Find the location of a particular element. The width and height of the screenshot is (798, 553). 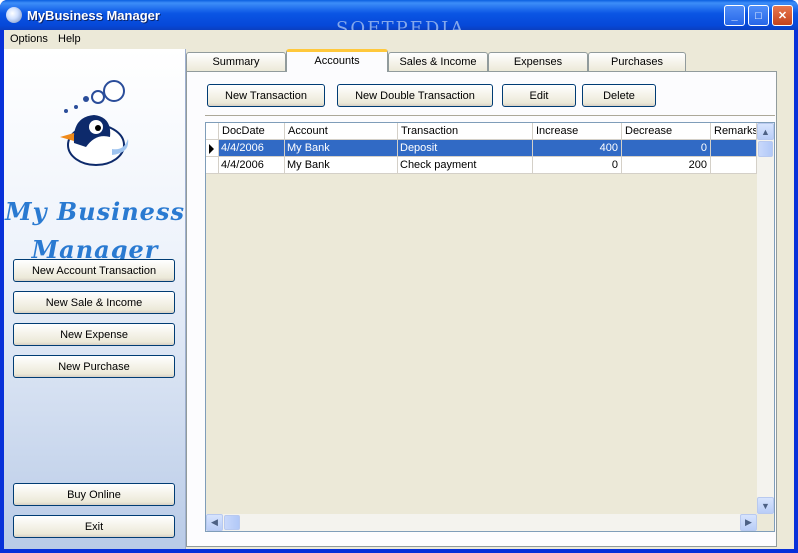

edit-button: Edit is located at coordinates (539, 95).